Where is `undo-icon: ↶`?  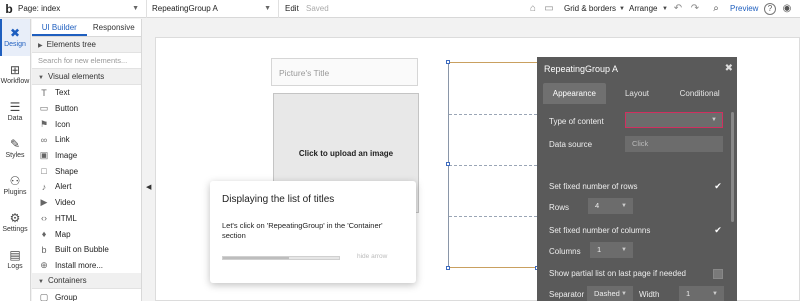 undo-icon: ↶ is located at coordinates (678, 9).